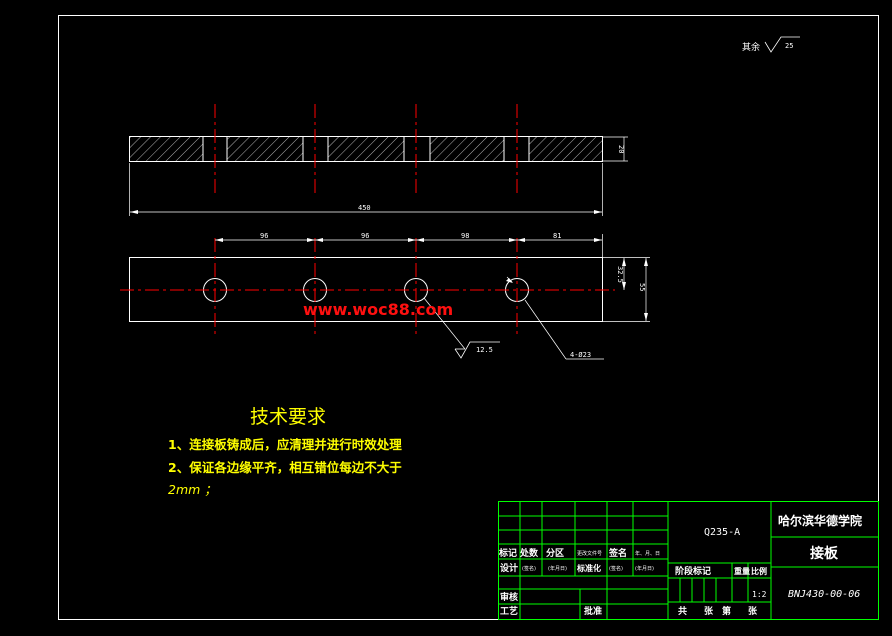 This screenshot has width=892, height=636. Describe the element at coordinates (751, 47) in the screenshot. I see `svg-text: 其余` at that location.